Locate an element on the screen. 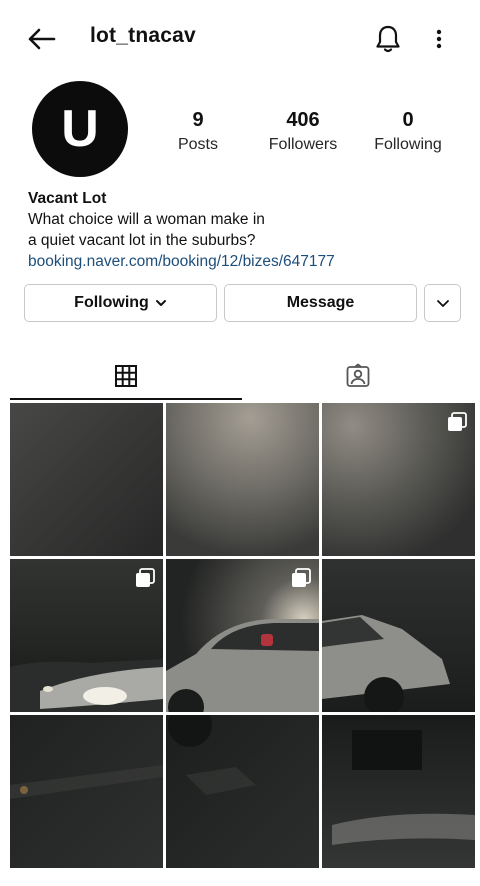  active-tab-indicator is located at coordinates (126, 399).